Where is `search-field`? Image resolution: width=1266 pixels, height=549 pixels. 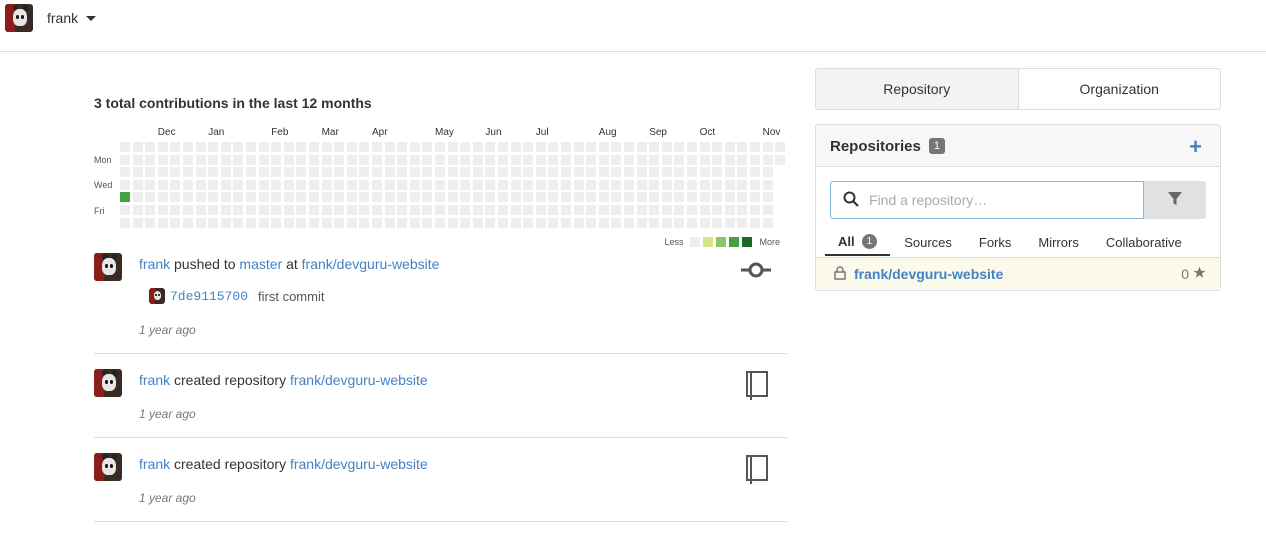
search-field is located at coordinates (987, 200).